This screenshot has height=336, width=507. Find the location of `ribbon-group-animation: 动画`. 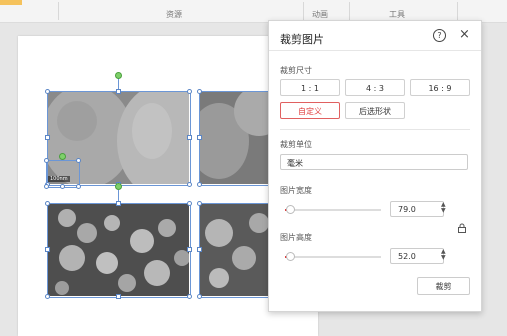

ribbon-group-animation: 动画 is located at coordinates (320, 14).